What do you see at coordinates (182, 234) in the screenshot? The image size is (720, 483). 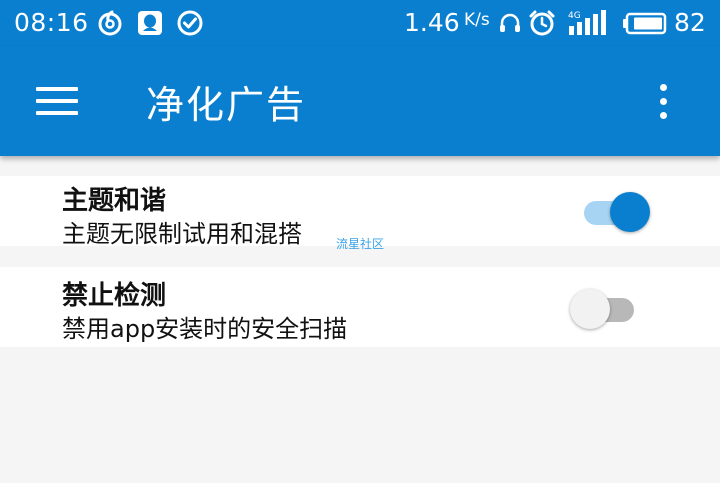 I see `setting-subtitle: 主题无限制试用和混搭` at bounding box center [182, 234].